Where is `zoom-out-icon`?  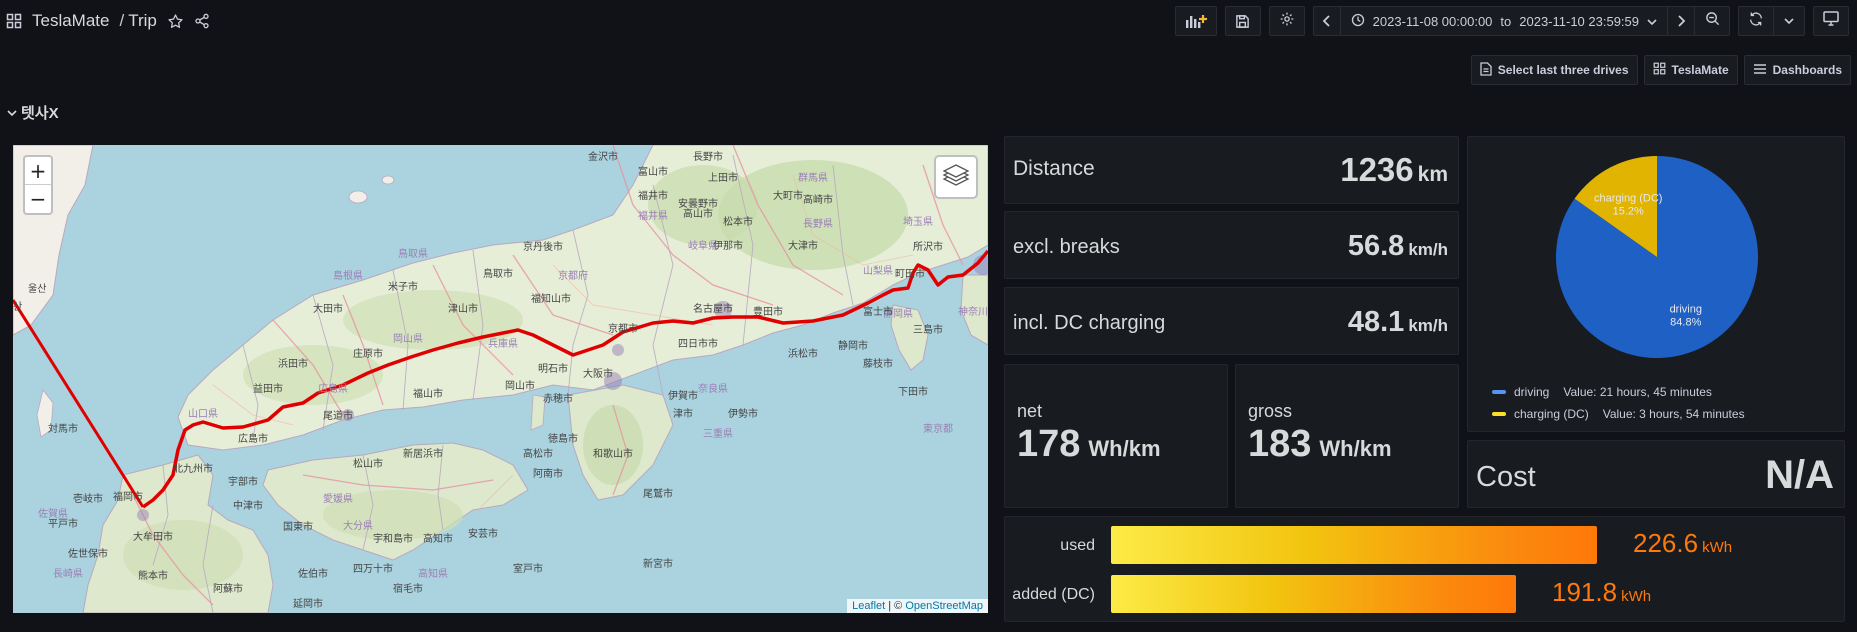 zoom-out-icon is located at coordinates (1712, 21).